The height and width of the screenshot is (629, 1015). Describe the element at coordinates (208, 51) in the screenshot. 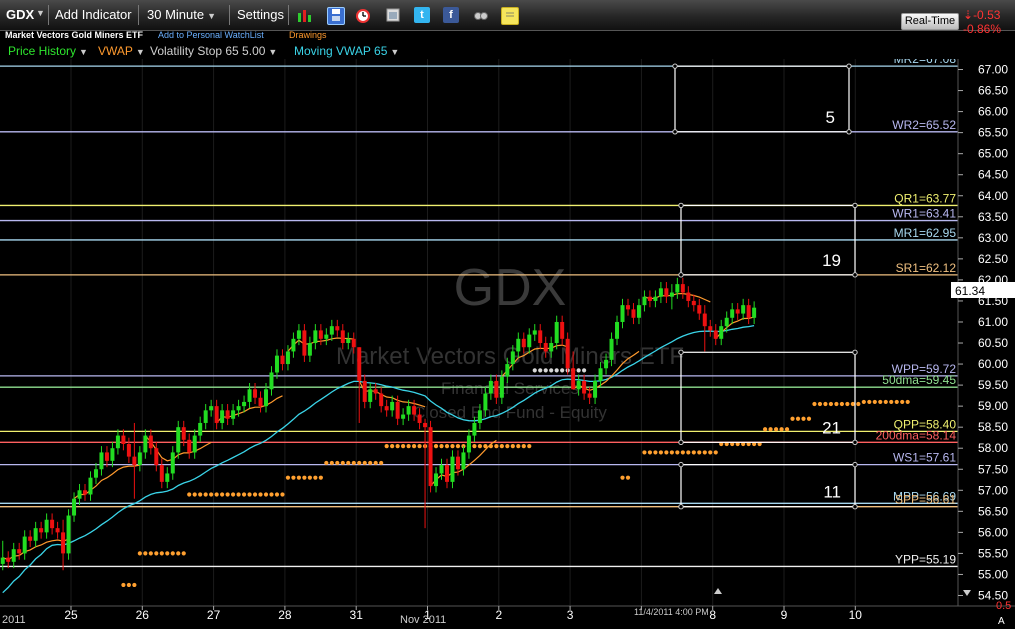

I see `study-label: Volatility Stop 65 5.00` at that location.